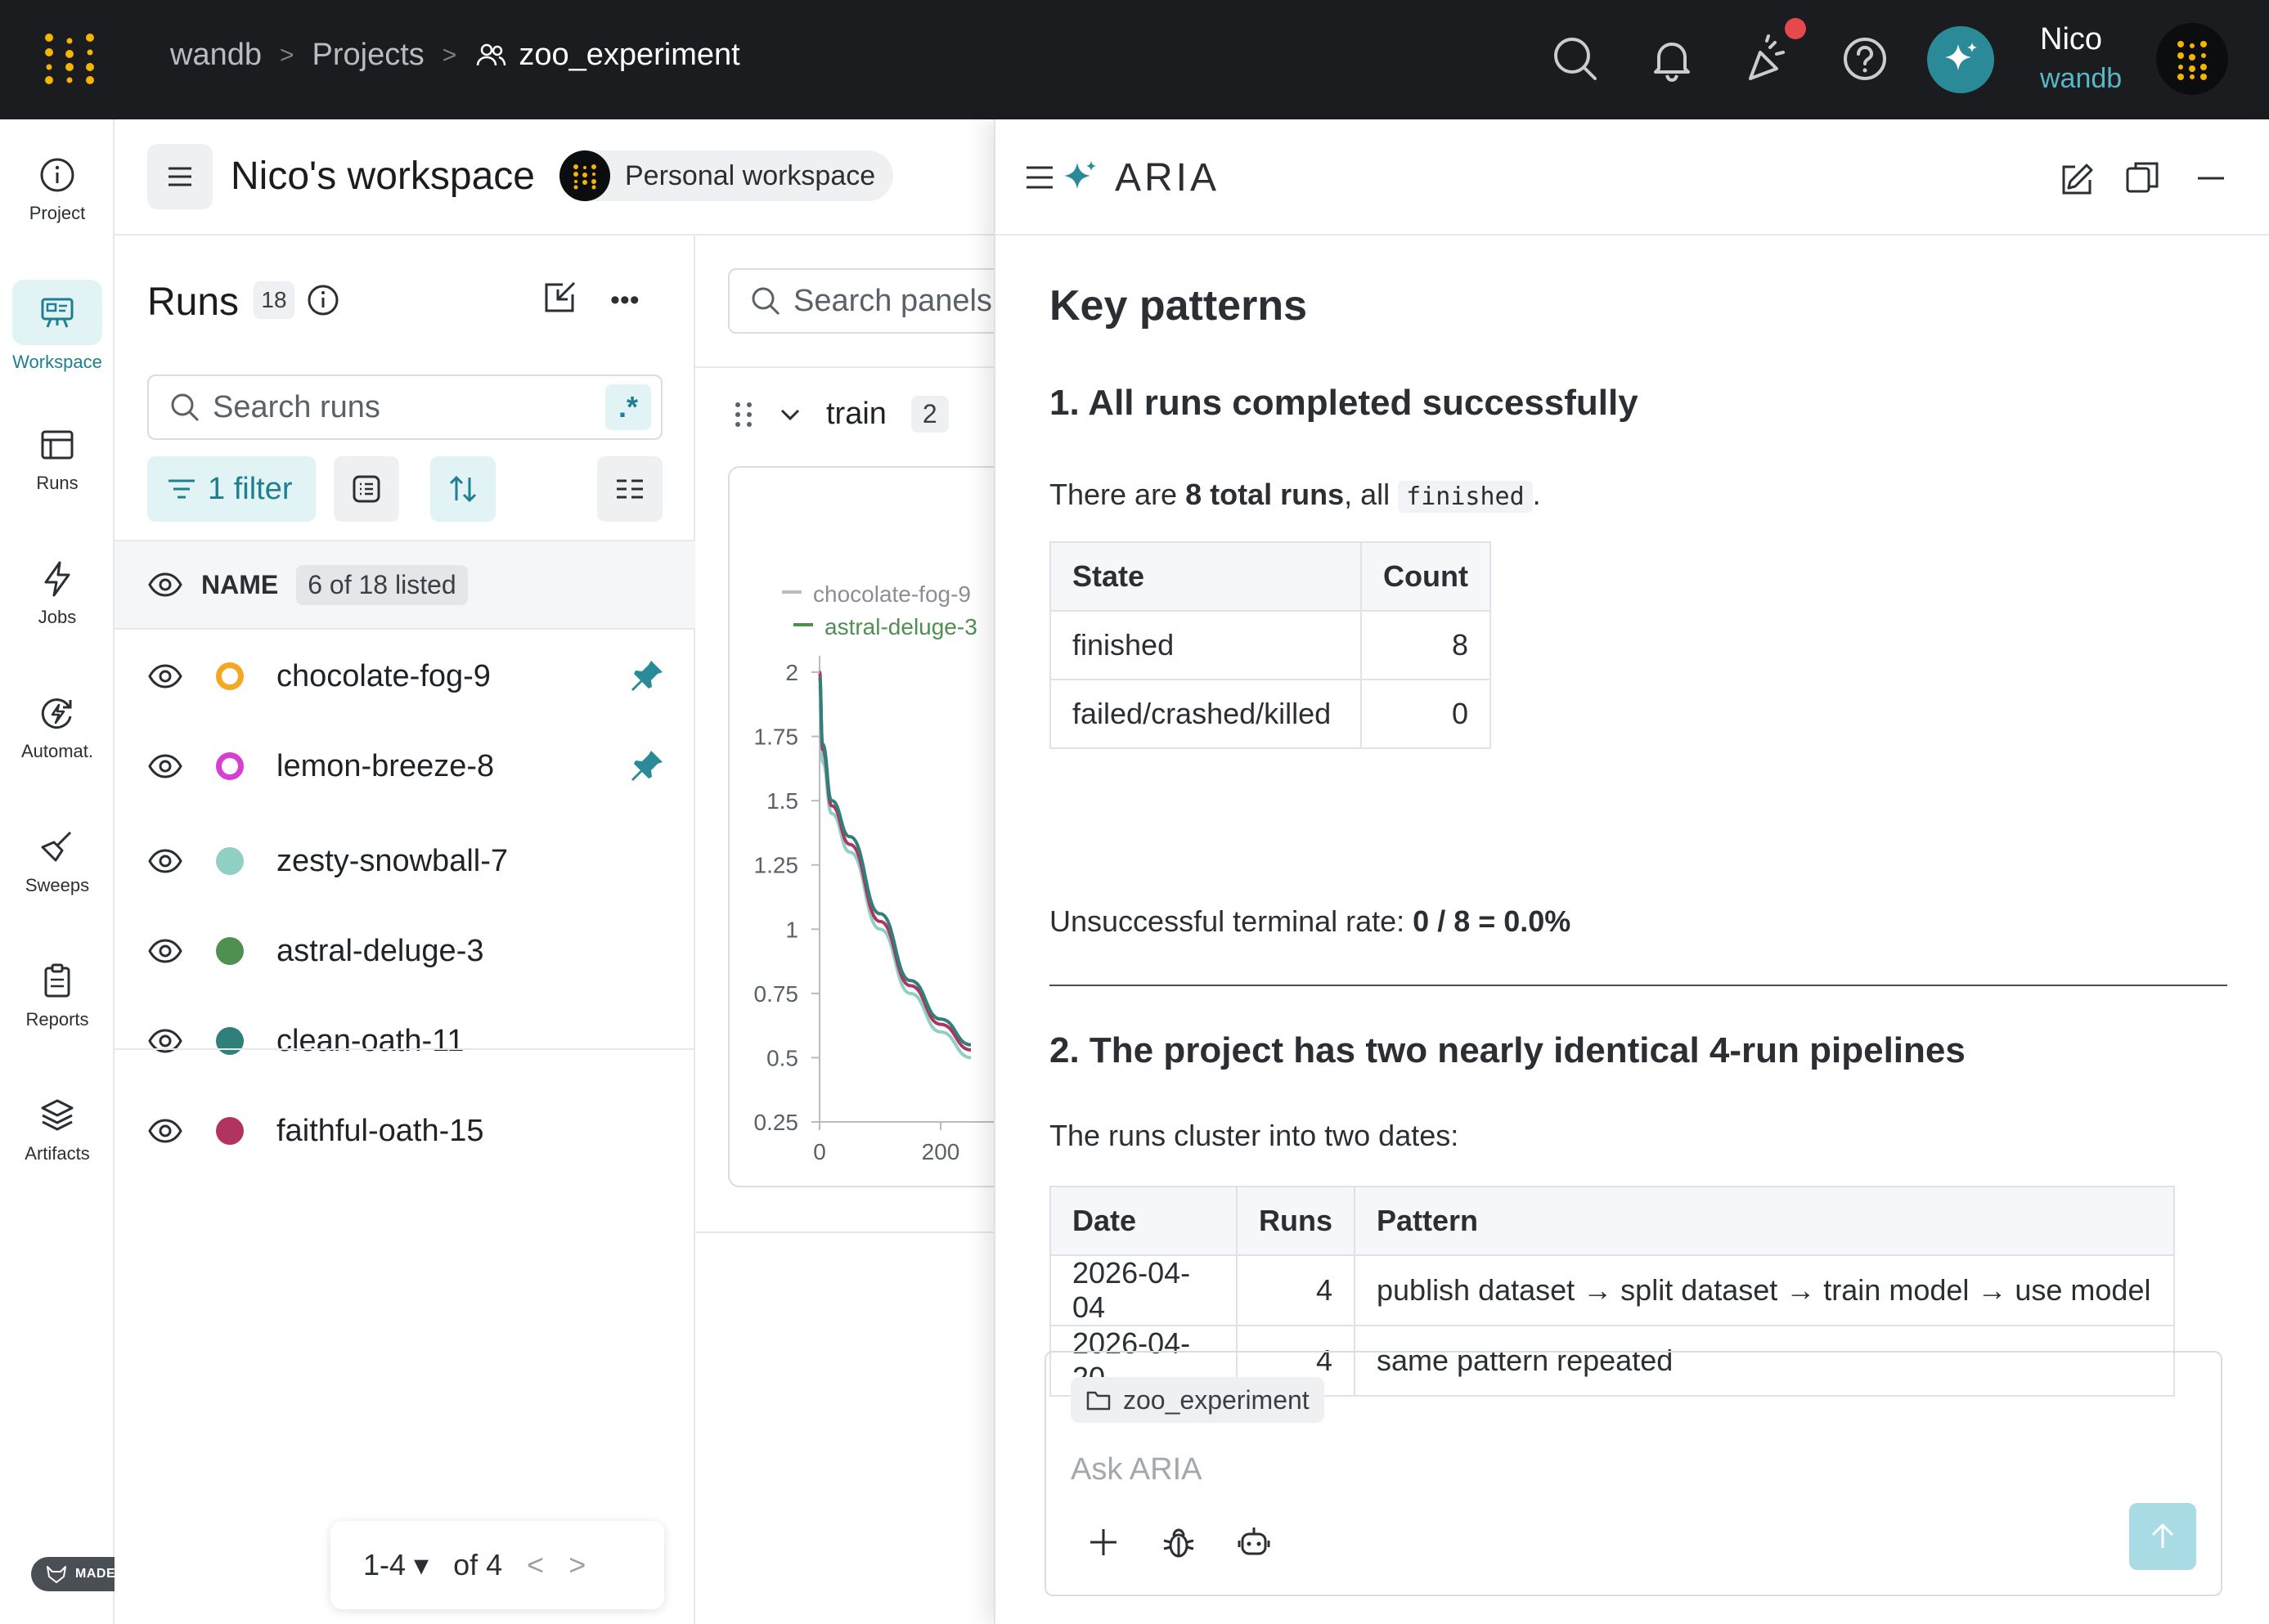  Describe the element at coordinates (1080, 175) in the screenshot. I see `sparkle-icon` at that location.